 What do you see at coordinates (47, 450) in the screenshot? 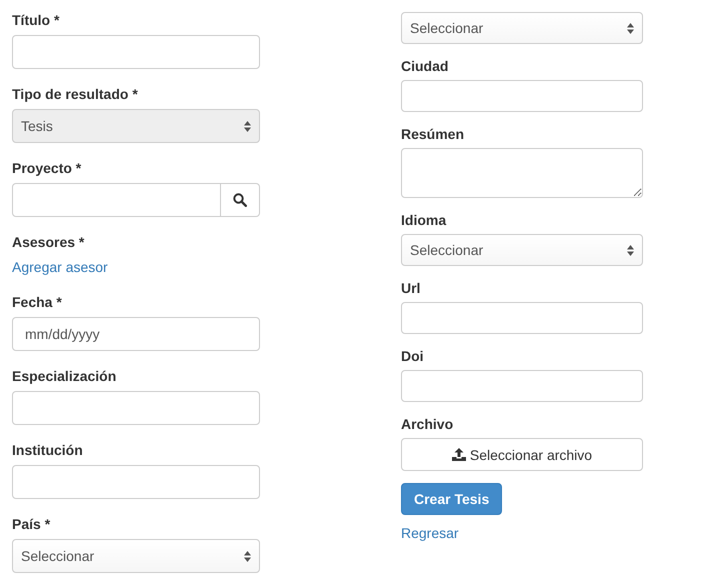
I see `field-label: Institución` at bounding box center [47, 450].